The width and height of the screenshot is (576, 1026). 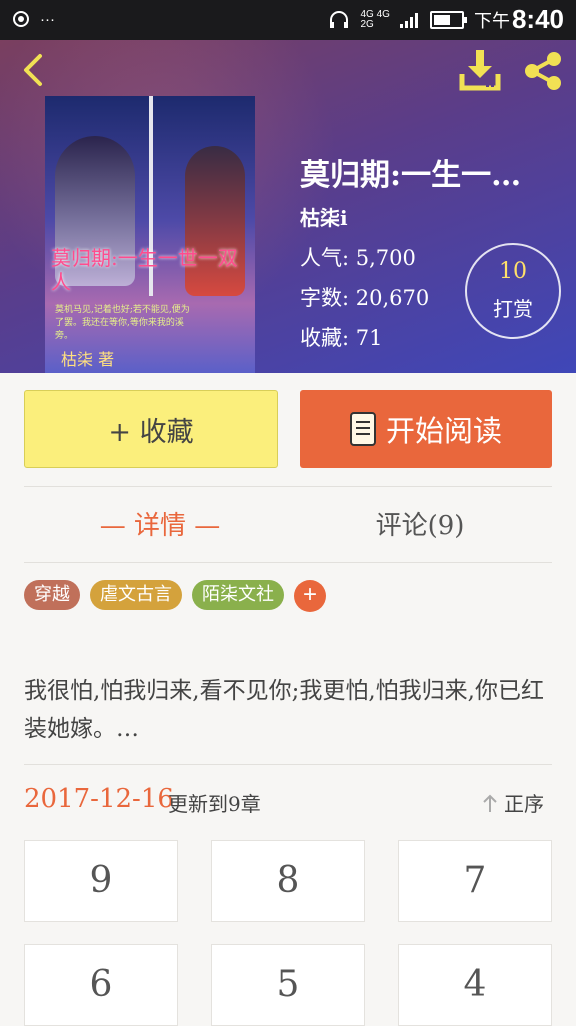 I want to click on chapter-button: 4, so click(x=475, y=985).